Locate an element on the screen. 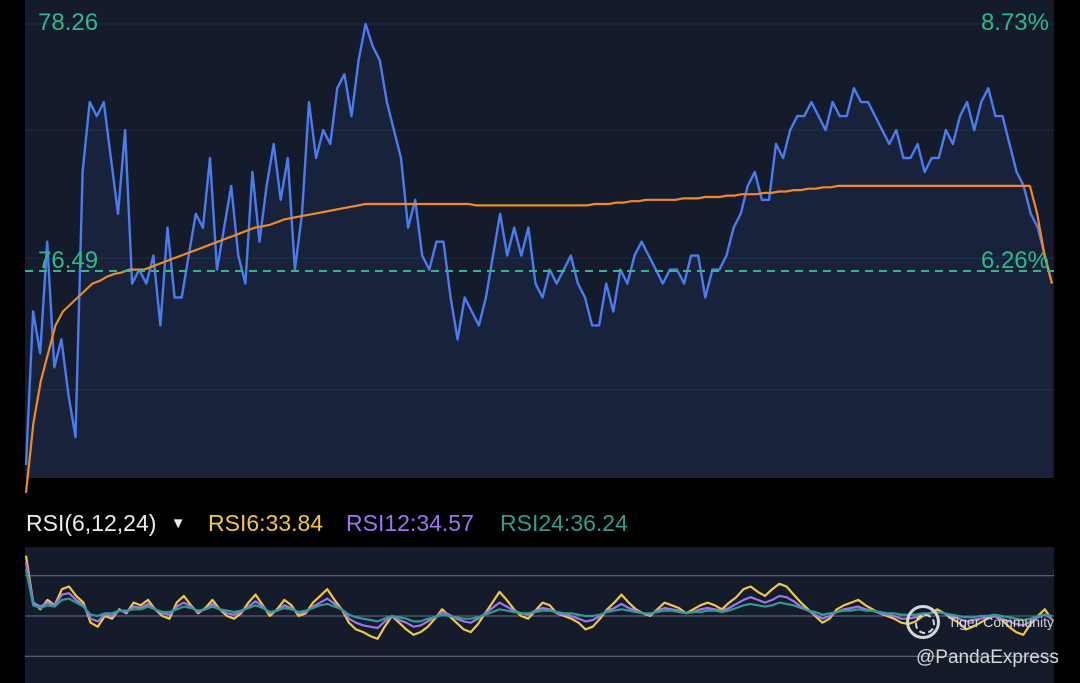  caret-down-icon: ▼ is located at coordinates (178, 524).